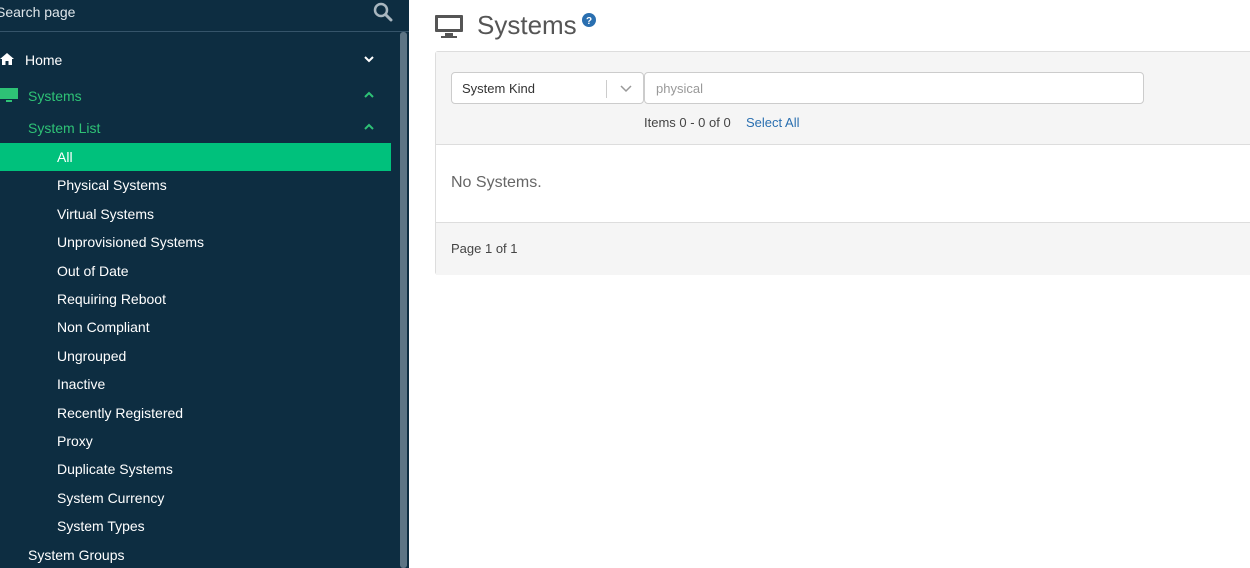 This screenshot has width=1250, height=568. Describe the element at coordinates (687, 122) in the screenshot. I see `items-count: Items 0 - 0 of 0` at that location.